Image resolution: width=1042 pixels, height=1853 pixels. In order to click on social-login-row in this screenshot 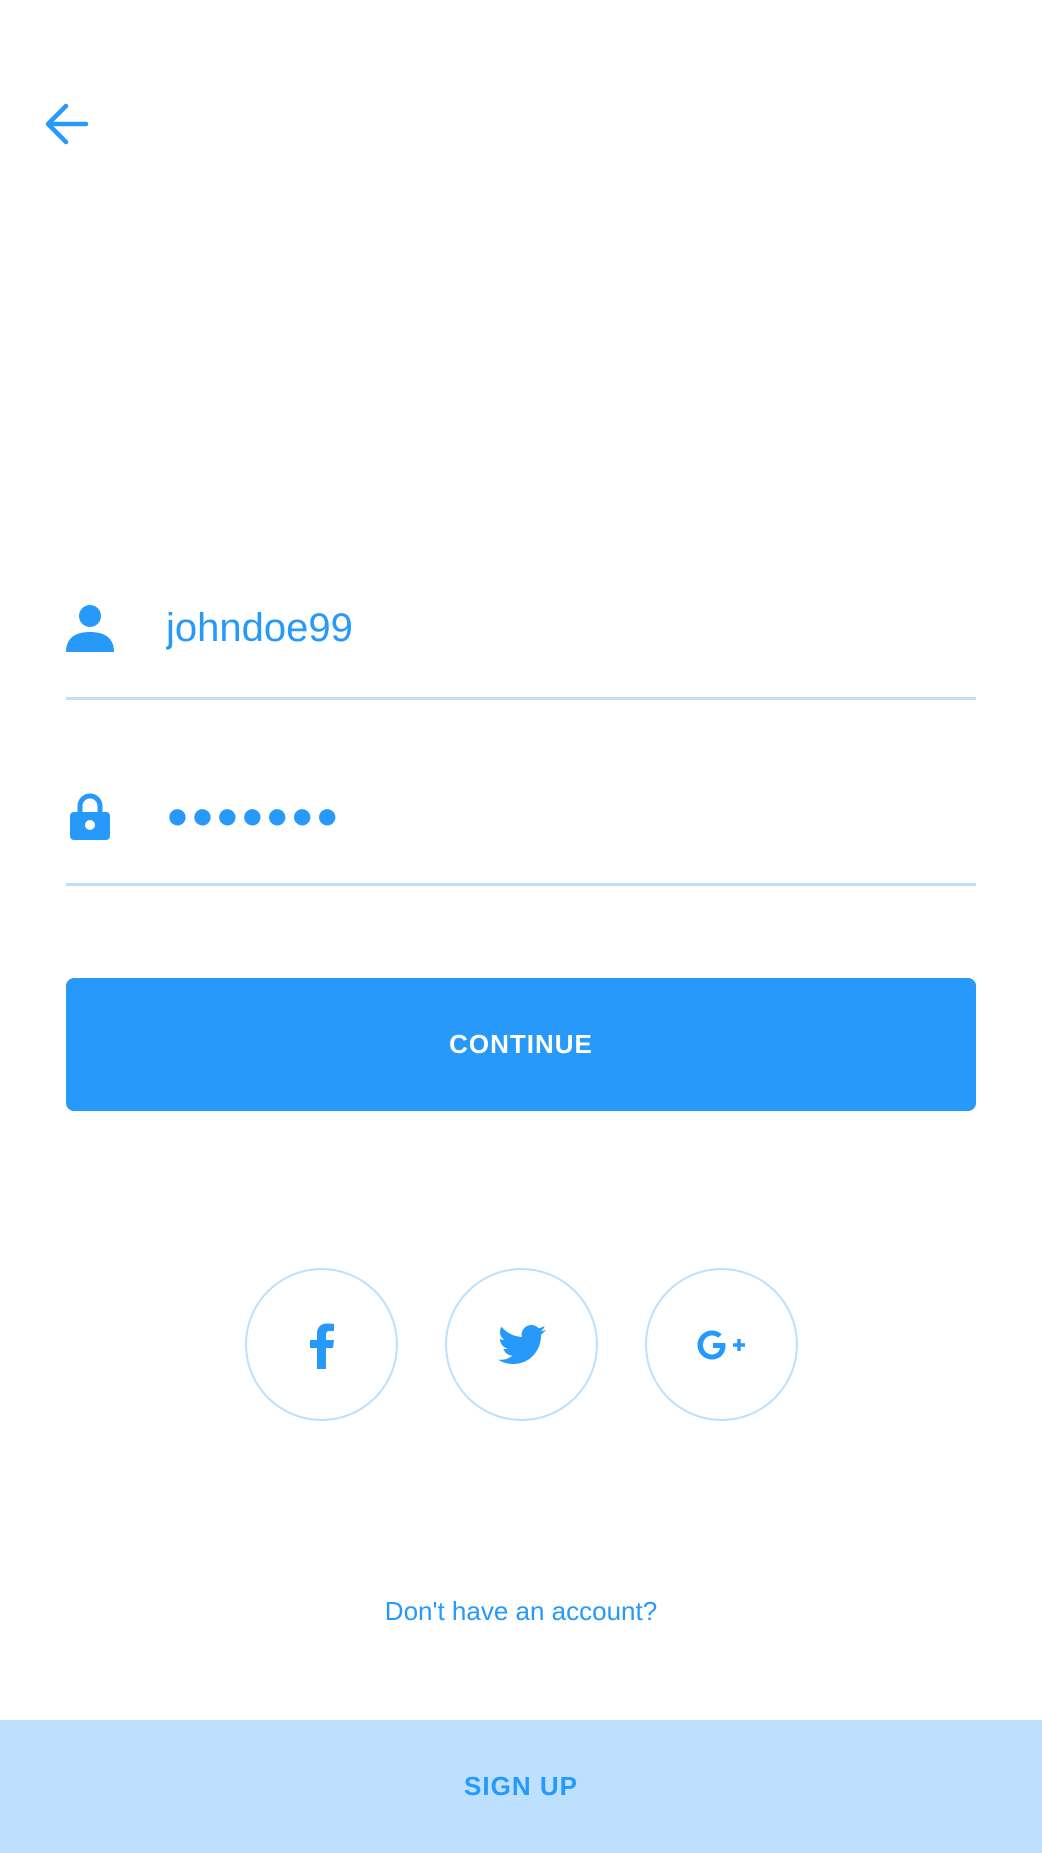, I will do `click(521, 1345)`.